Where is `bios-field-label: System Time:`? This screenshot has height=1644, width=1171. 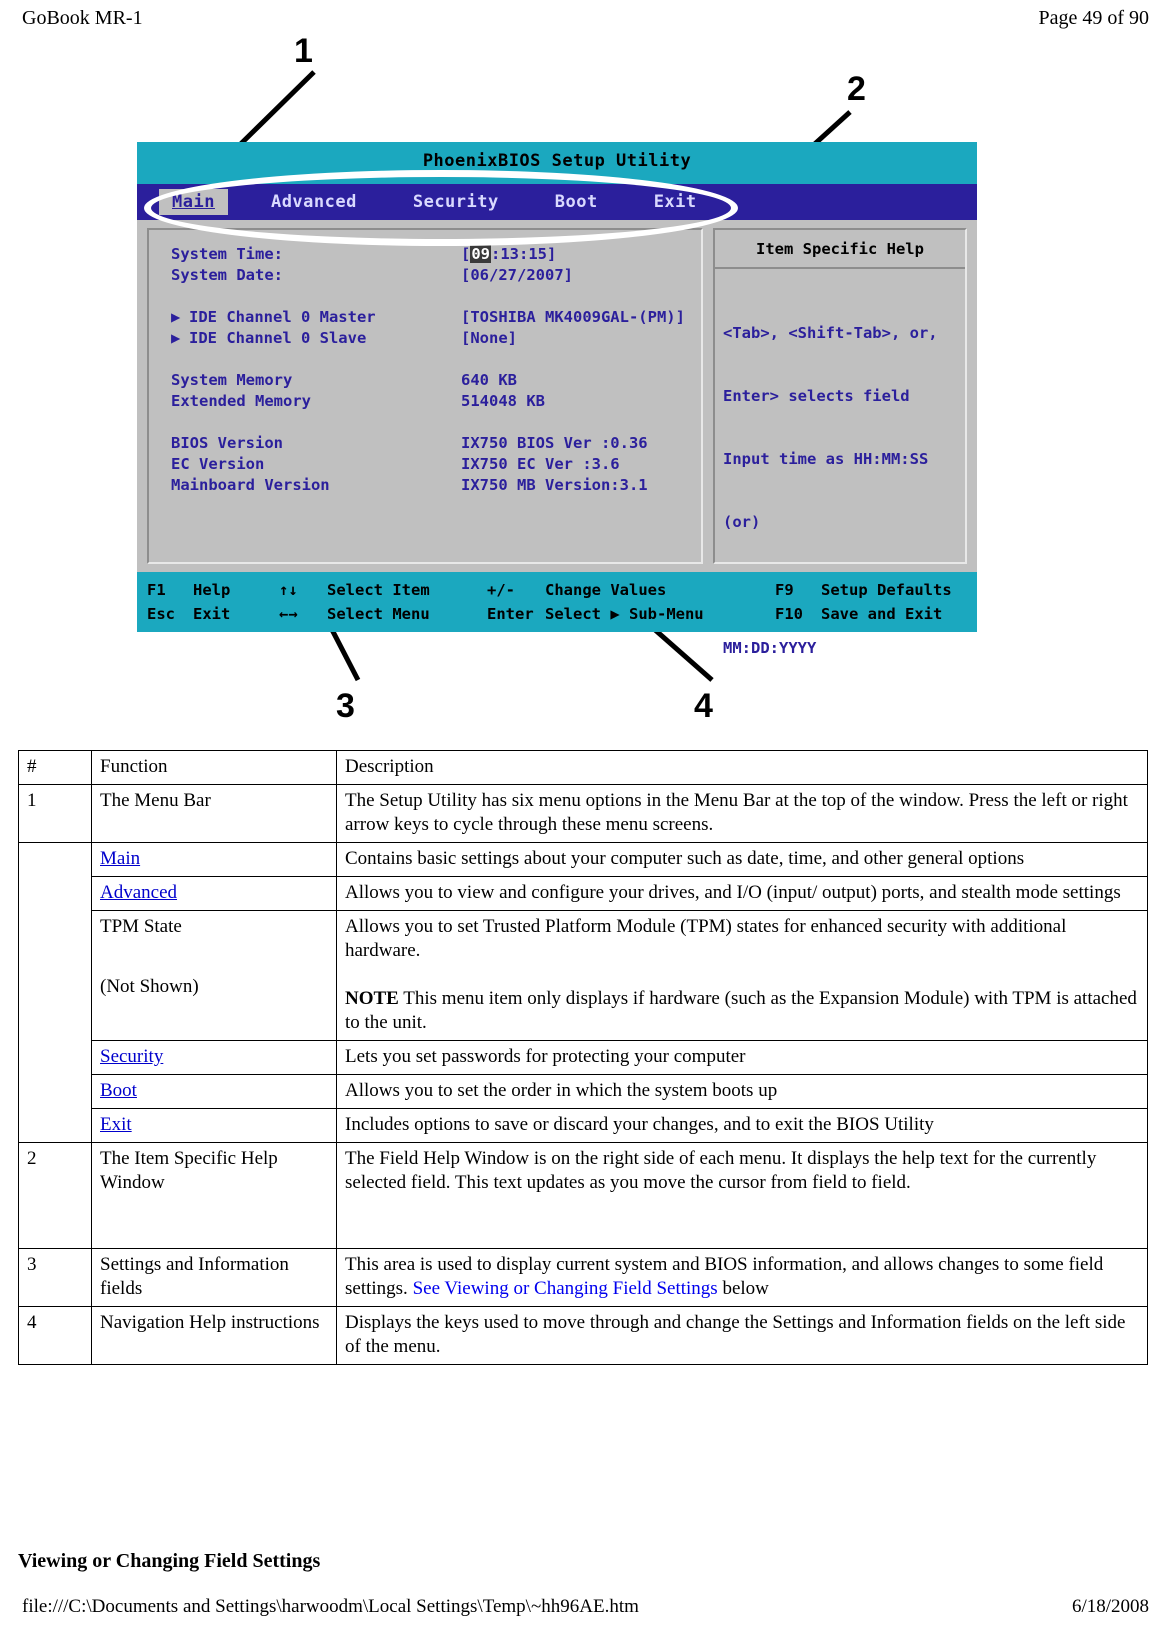 bios-field-label: System Time: is located at coordinates (227, 254).